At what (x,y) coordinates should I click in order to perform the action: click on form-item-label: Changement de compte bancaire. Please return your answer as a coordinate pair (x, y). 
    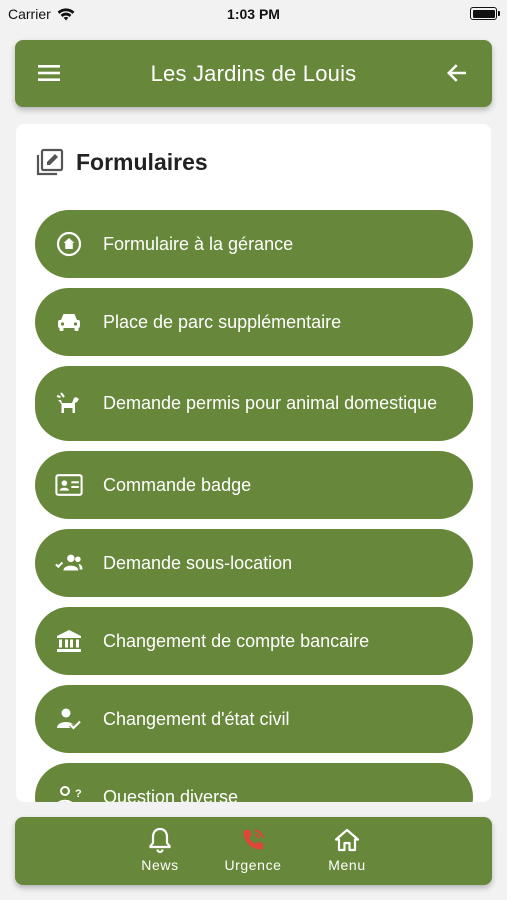
    Looking at the image, I should click on (236, 640).